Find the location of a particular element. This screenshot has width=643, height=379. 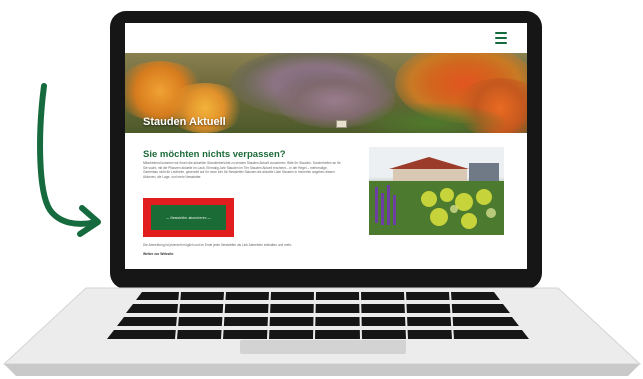

nursery-photo-illustration is located at coordinates (436, 191).